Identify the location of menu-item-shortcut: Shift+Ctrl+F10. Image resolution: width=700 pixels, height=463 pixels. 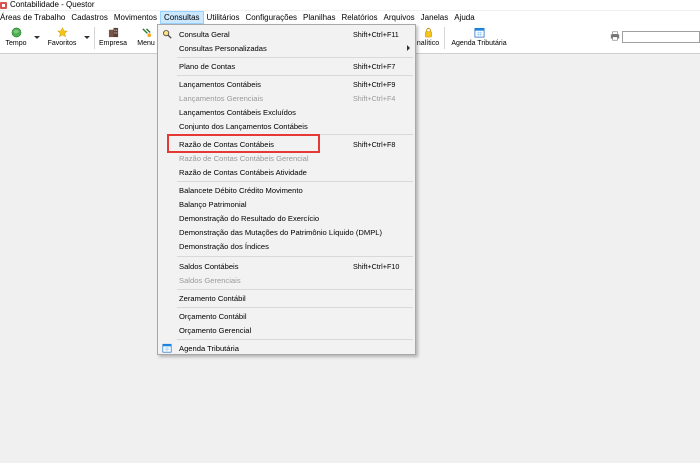
(376, 266).